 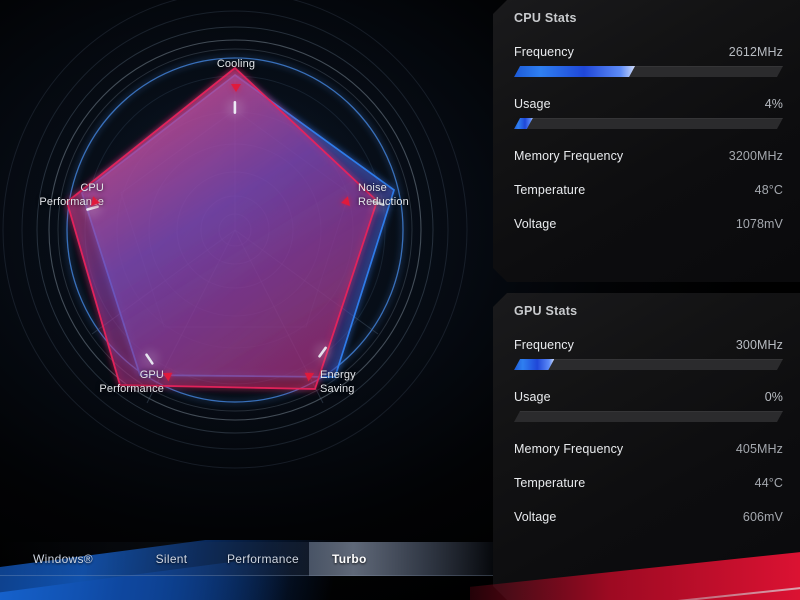 I want to click on gpu-temperature-row: Temperature 44°C, so click(x=648, y=483).